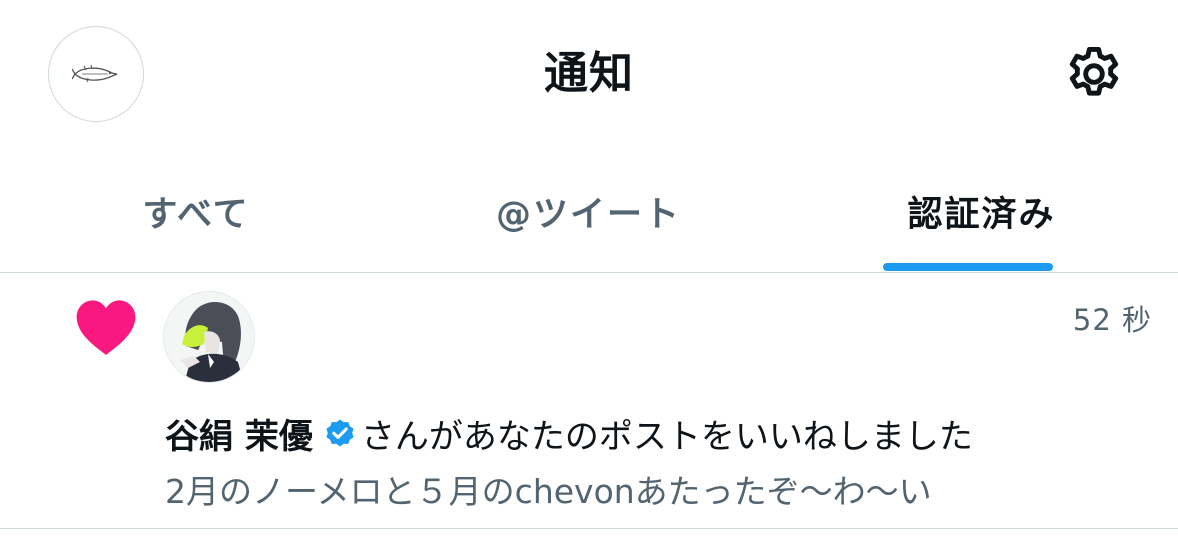 This screenshot has height=549, width=1178. I want to click on user-avatar, so click(209, 337).